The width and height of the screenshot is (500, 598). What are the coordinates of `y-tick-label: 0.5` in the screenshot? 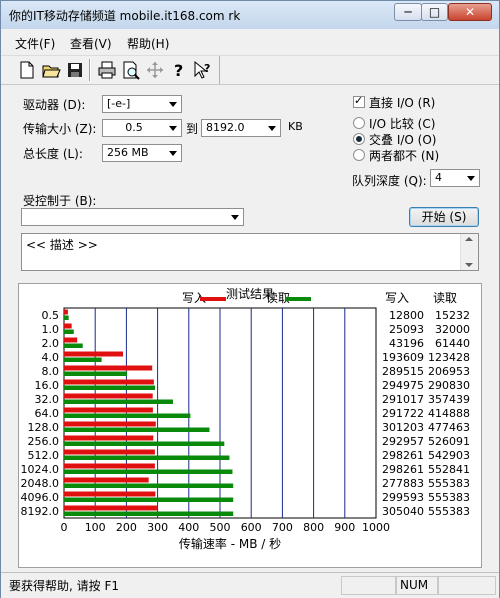 It's located at (51, 315).